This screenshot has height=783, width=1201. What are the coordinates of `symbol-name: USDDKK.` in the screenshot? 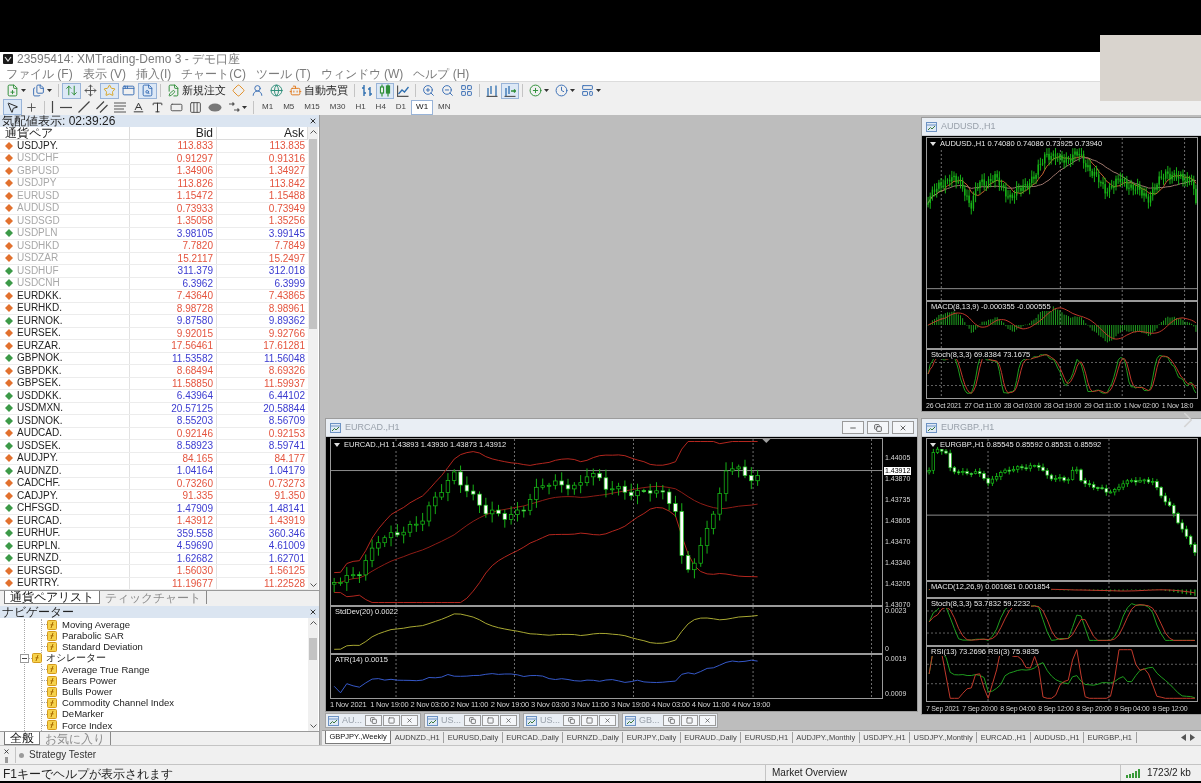 It's located at (39, 395).